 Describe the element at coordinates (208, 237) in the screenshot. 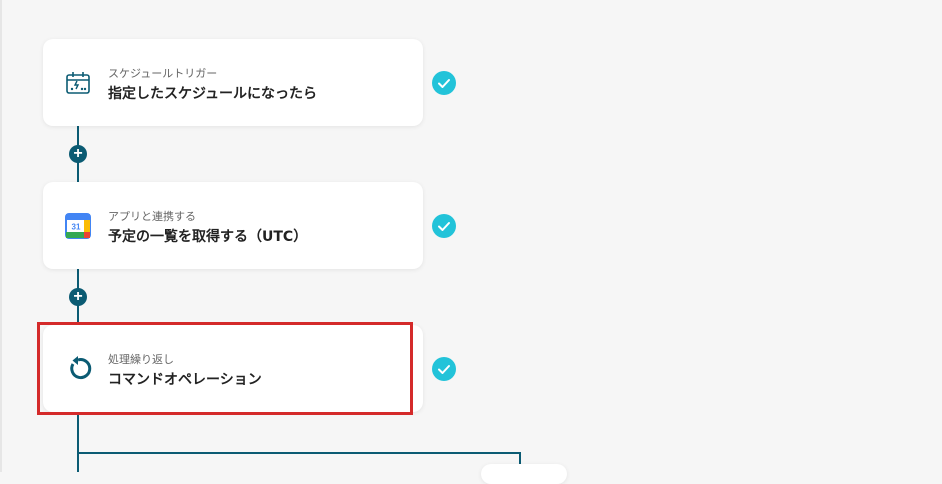

I see `step-title: 予定の一覧を取得する（UTC）` at that location.